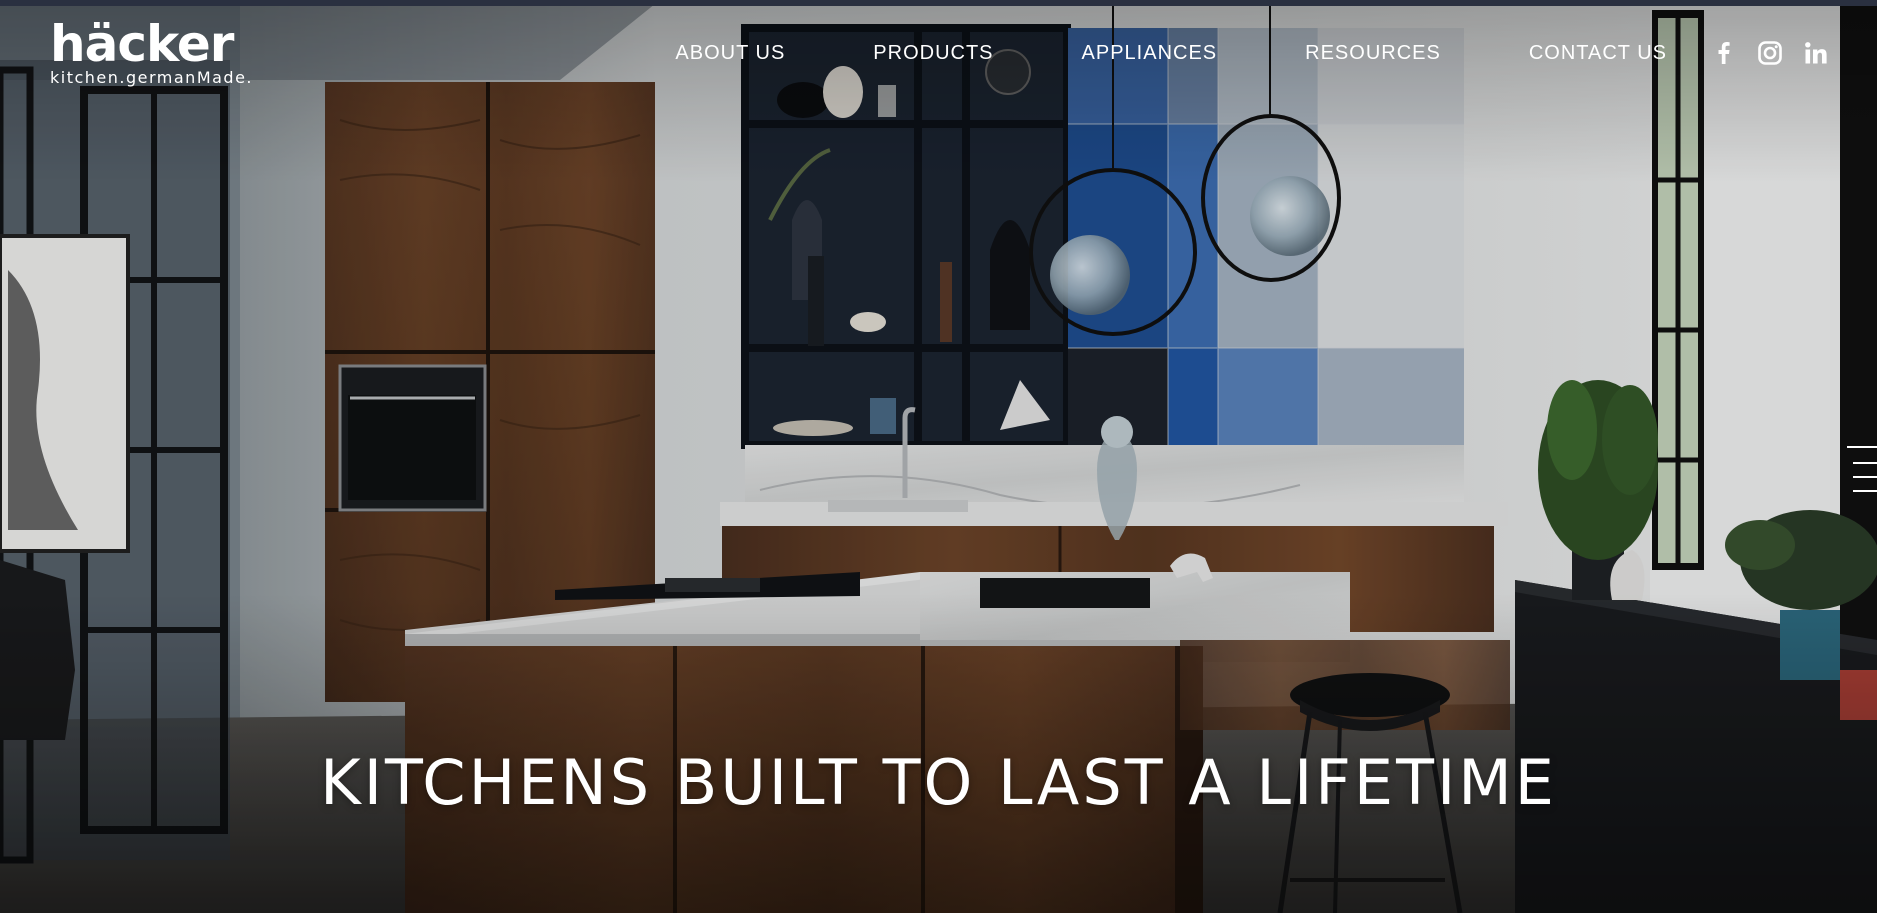 The image size is (1877, 913). What do you see at coordinates (142, 44) in the screenshot?
I see `brand-name: häcker` at bounding box center [142, 44].